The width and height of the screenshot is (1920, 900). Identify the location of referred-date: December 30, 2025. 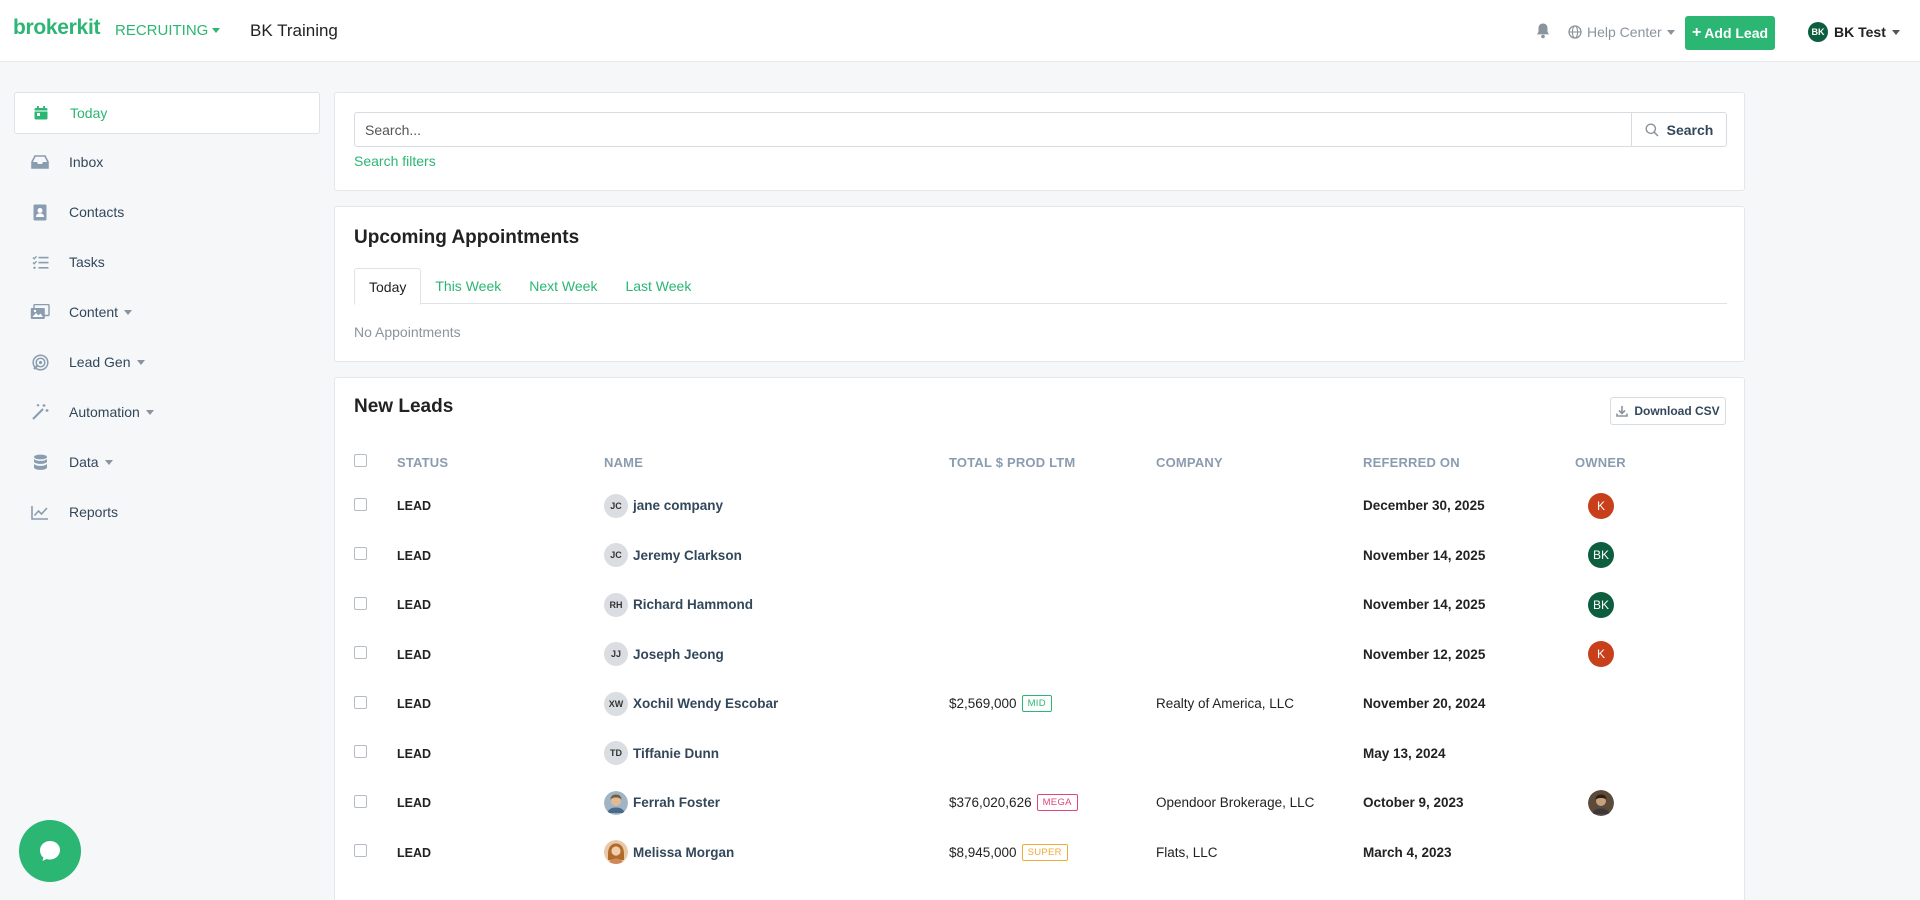
(1424, 506).